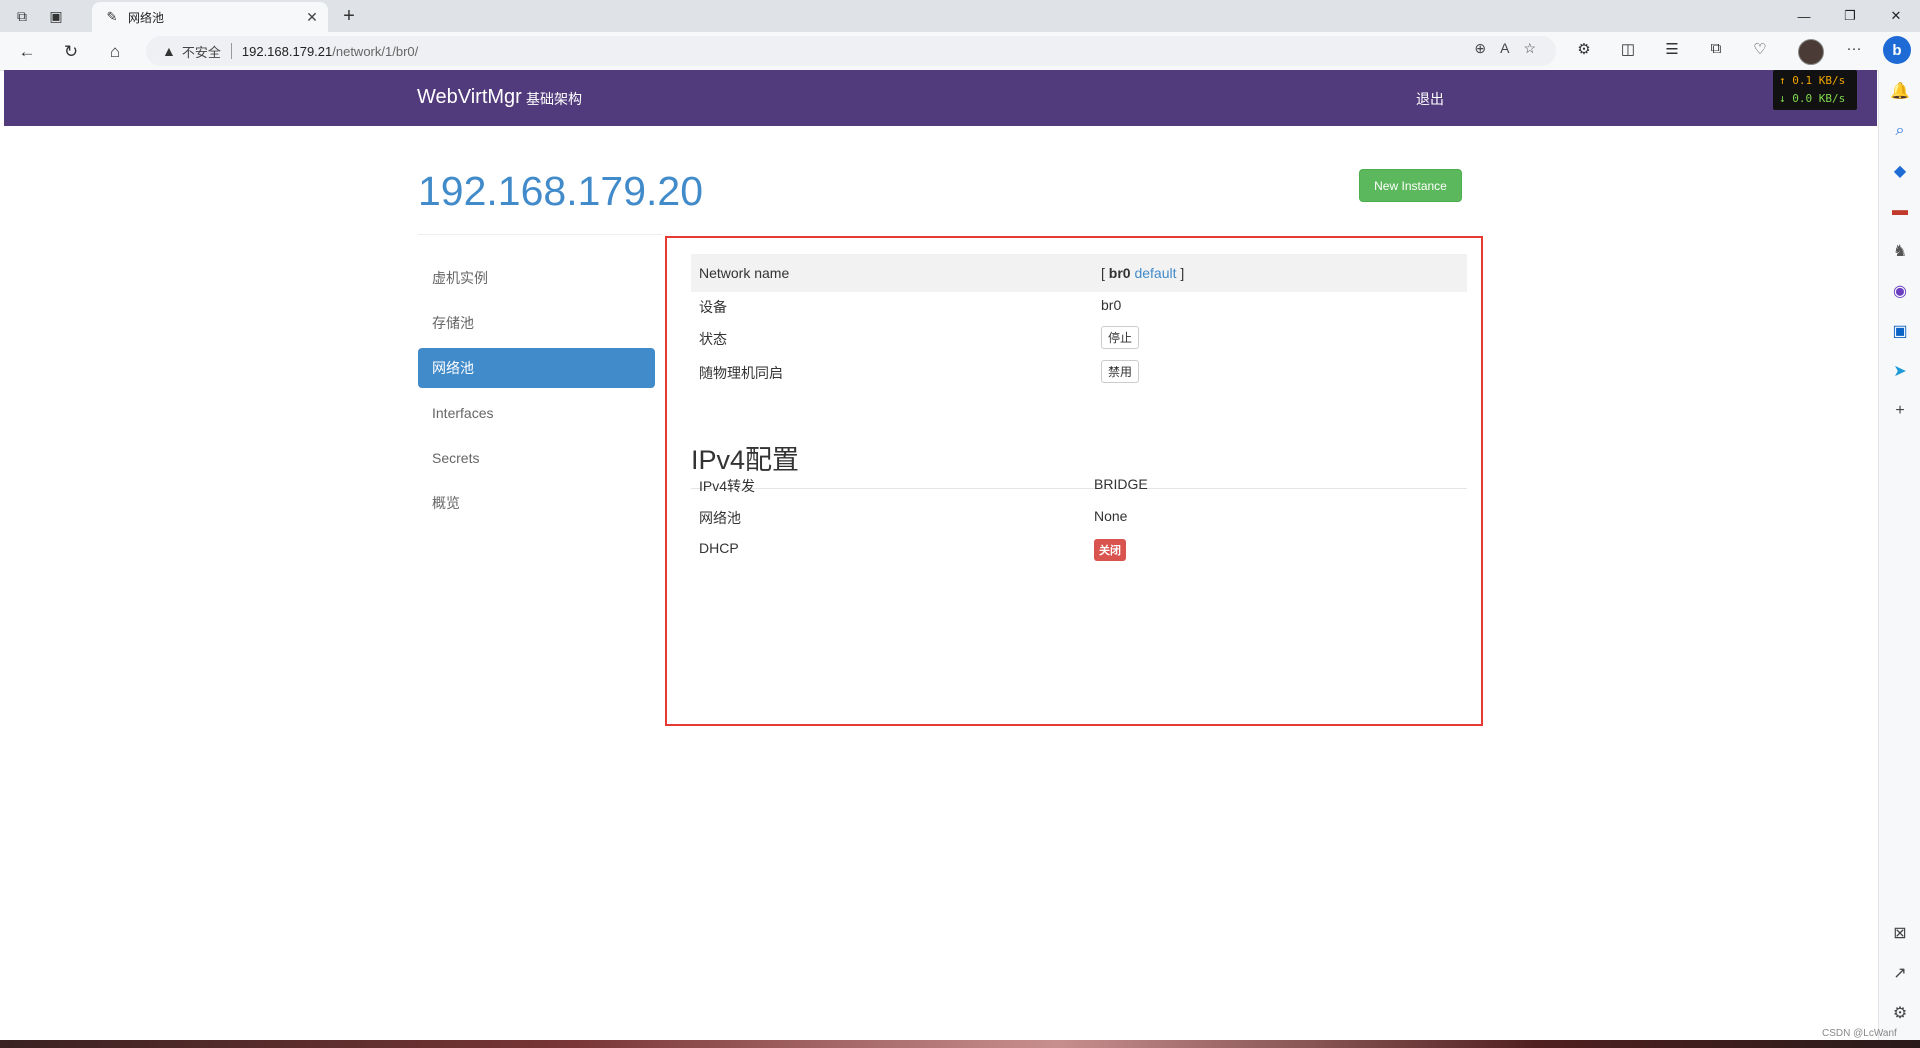 The height and width of the screenshot is (1048, 1920). What do you see at coordinates (1480, 48) in the screenshot?
I see `zoom-icon: ⊕` at bounding box center [1480, 48].